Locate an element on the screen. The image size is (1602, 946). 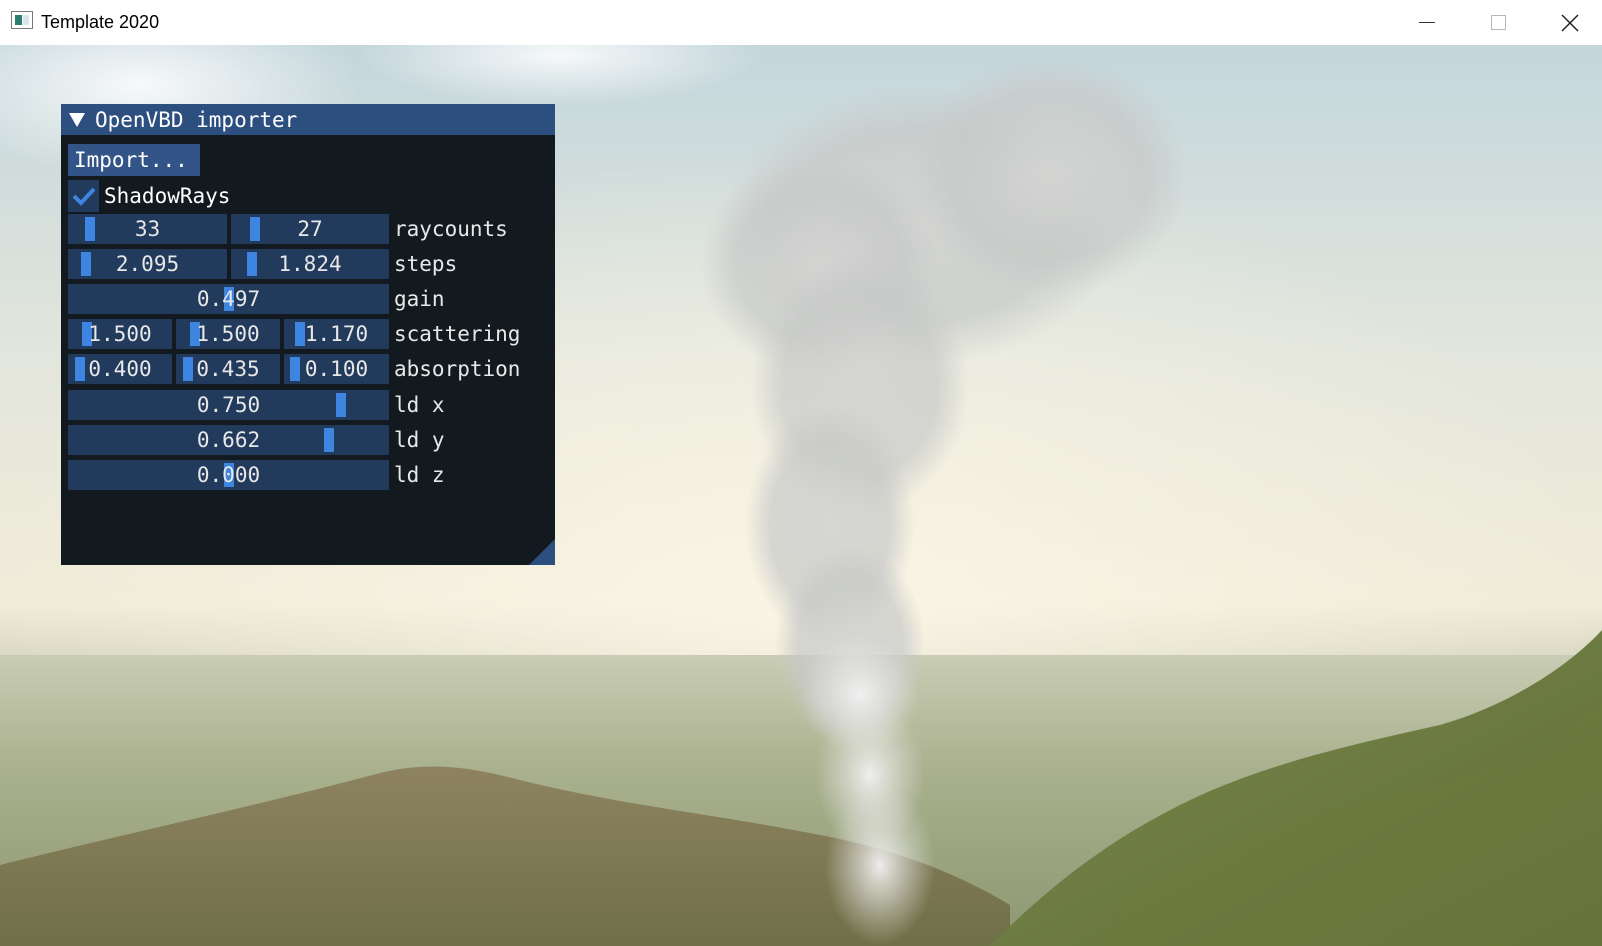
shadowrays-checkbox is located at coordinates (83, 196).